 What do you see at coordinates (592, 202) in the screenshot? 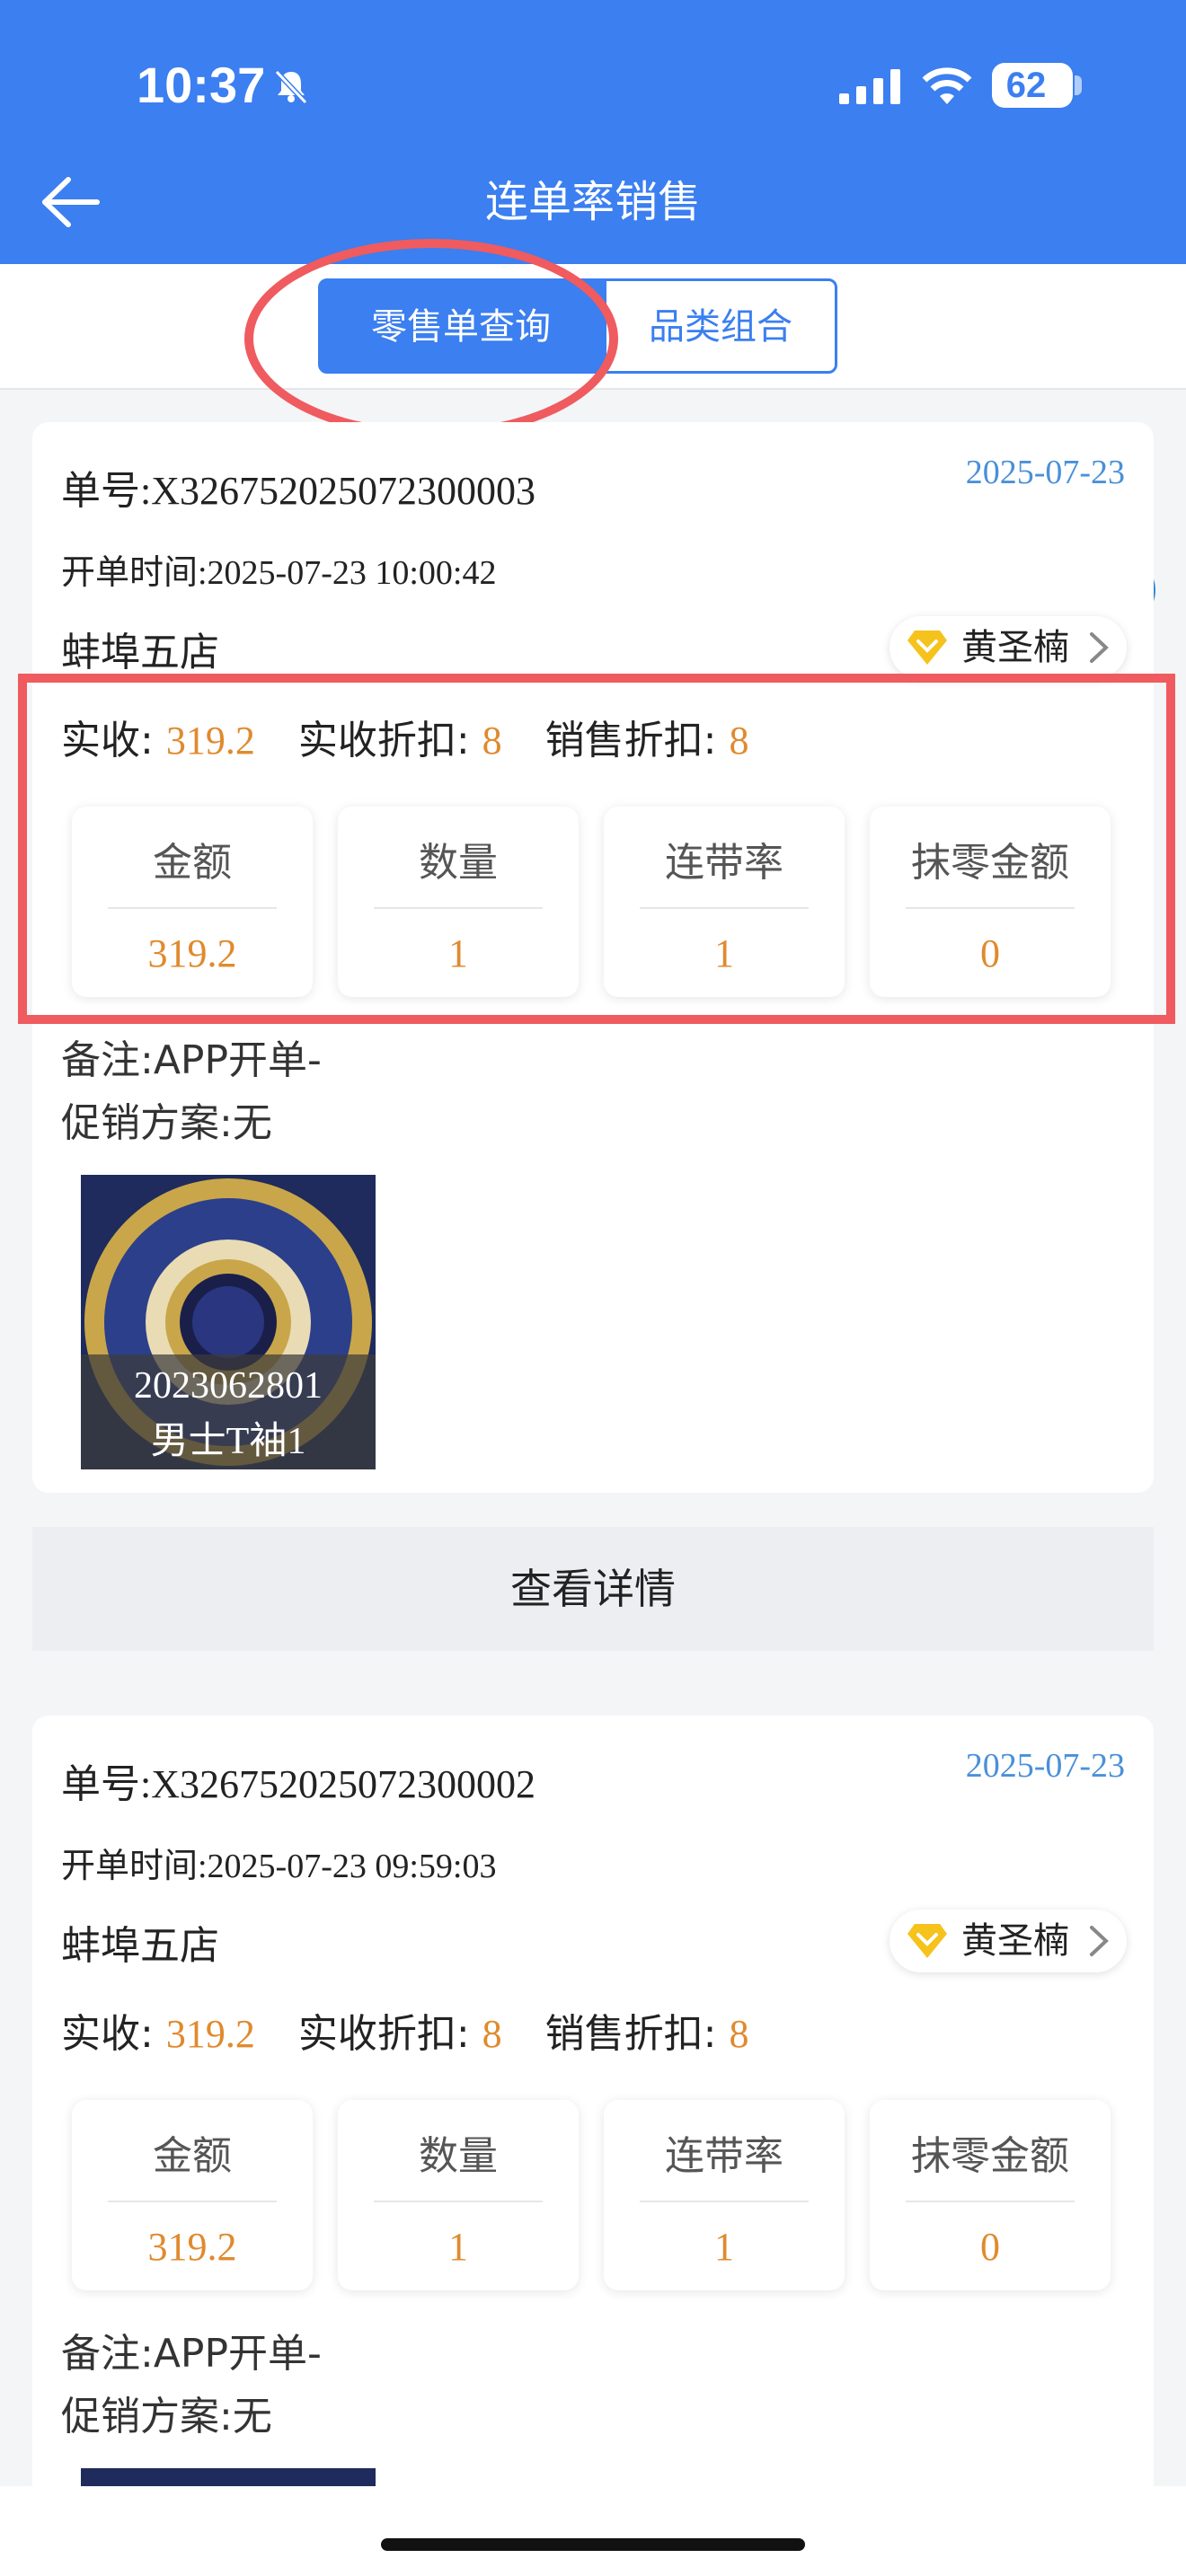
I see `page-title: 连单率销售` at bounding box center [592, 202].